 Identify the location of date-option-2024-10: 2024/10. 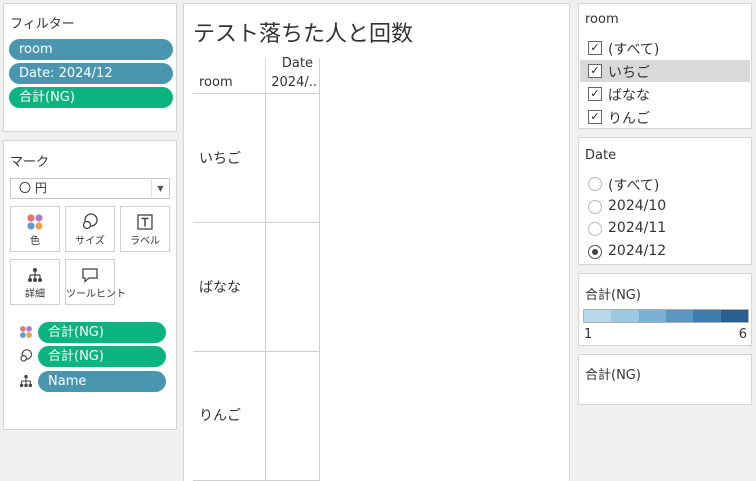
(665, 207).